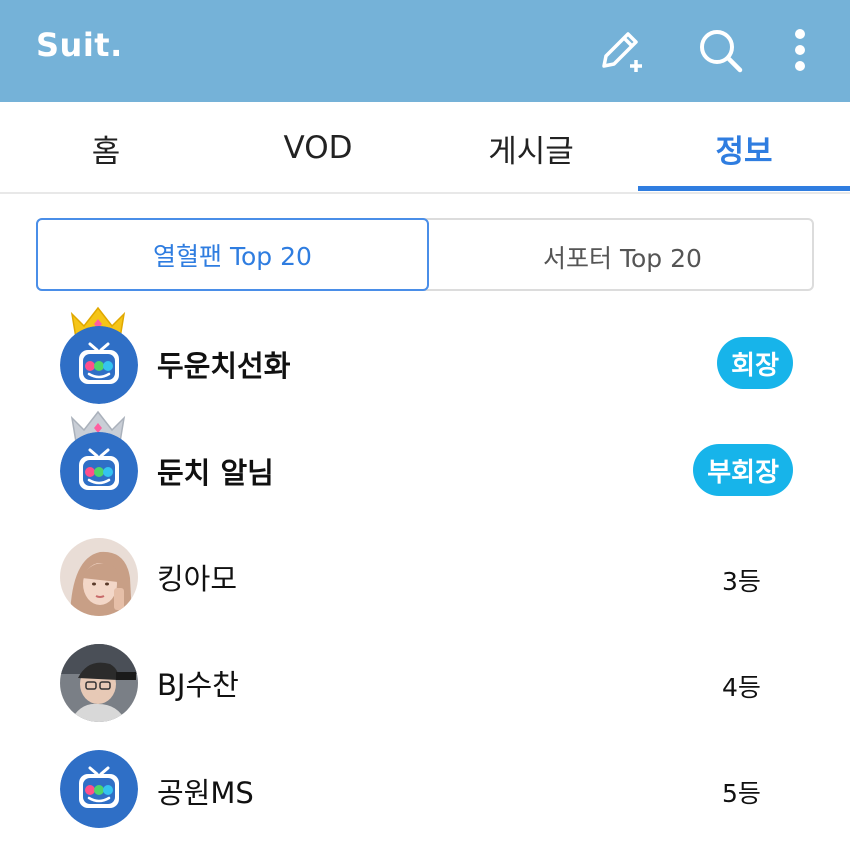  Describe the element at coordinates (106, 148) in the screenshot. I see `tab-home: 홈` at that location.